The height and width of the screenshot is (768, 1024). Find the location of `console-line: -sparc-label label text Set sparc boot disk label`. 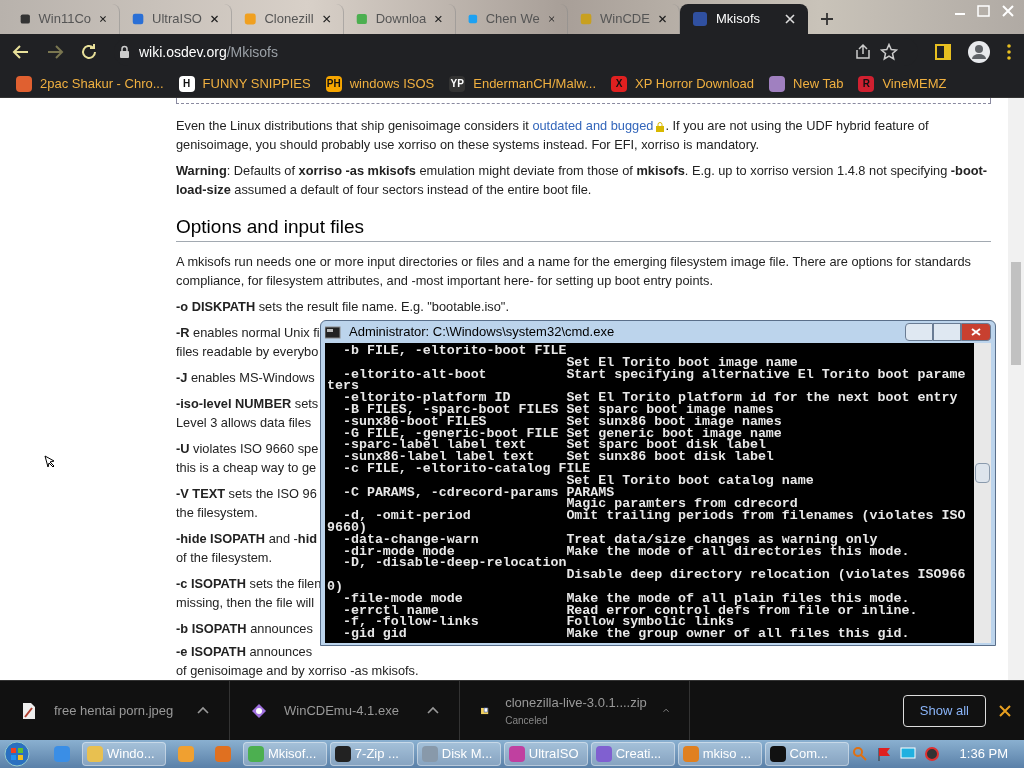

console-line: -sparc-label label text Set sparc boot disk label is located at coordinates (553, 445).